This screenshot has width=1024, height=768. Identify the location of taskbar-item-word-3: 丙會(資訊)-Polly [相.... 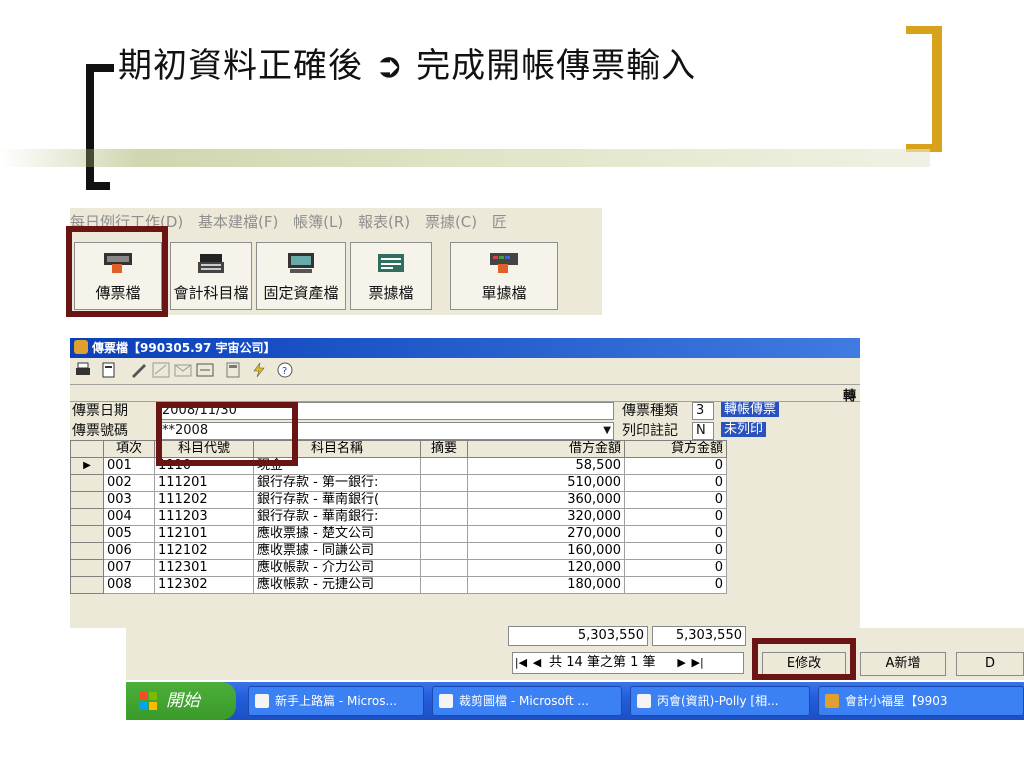
(720, 701).